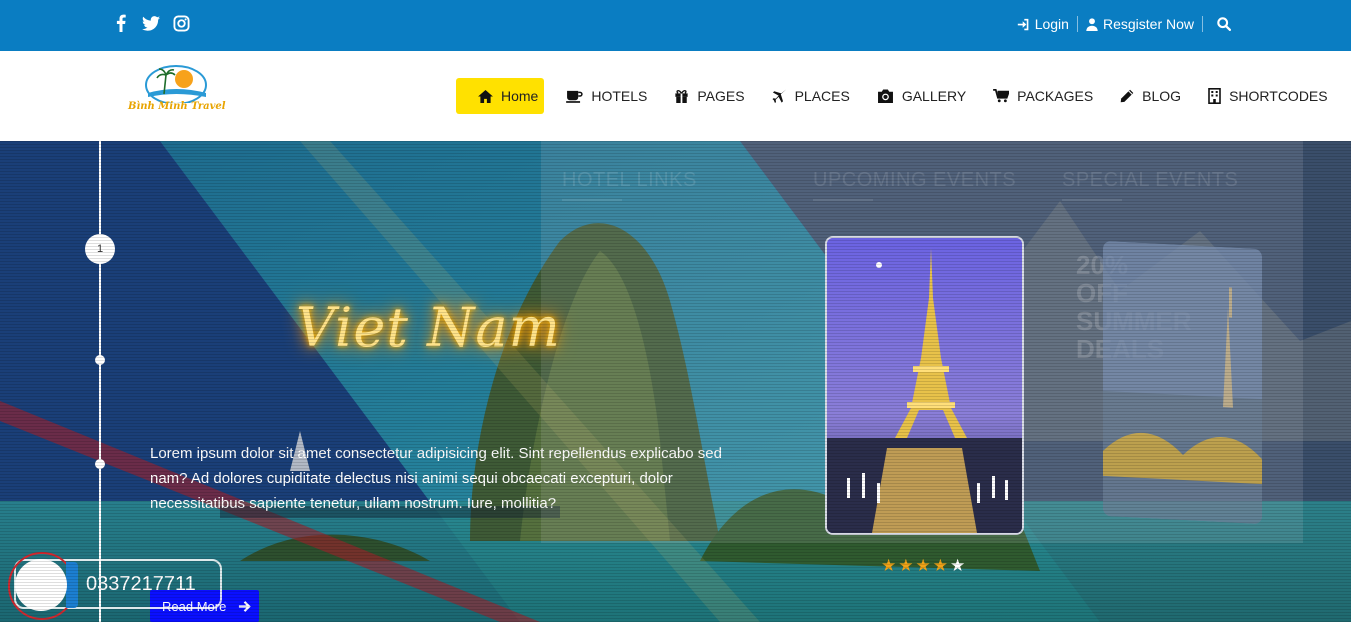 The height and width of the screenshot is (622, 1351). Describe the element at coordinates (1162, 96) in the screenshot. I see `menu-label: BLOG` at that location.